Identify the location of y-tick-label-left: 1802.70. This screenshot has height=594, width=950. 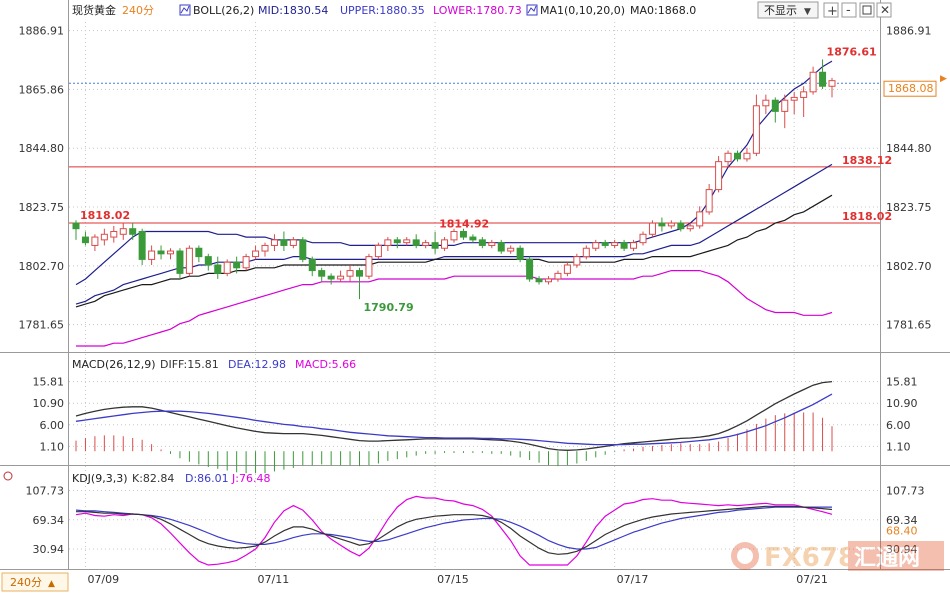
(42, 266).